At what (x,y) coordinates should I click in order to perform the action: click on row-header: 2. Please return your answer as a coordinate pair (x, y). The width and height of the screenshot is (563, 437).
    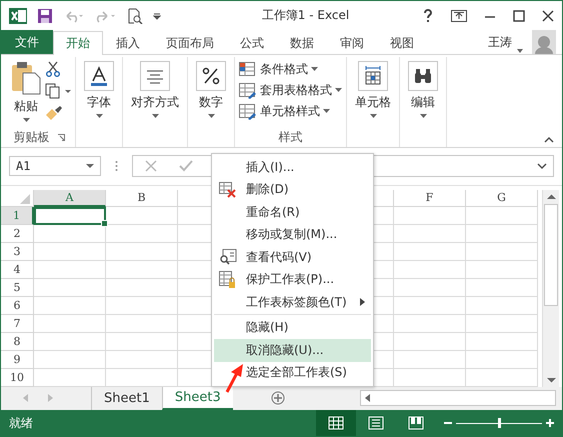
    Looking at the image, I should click on (17, 233).